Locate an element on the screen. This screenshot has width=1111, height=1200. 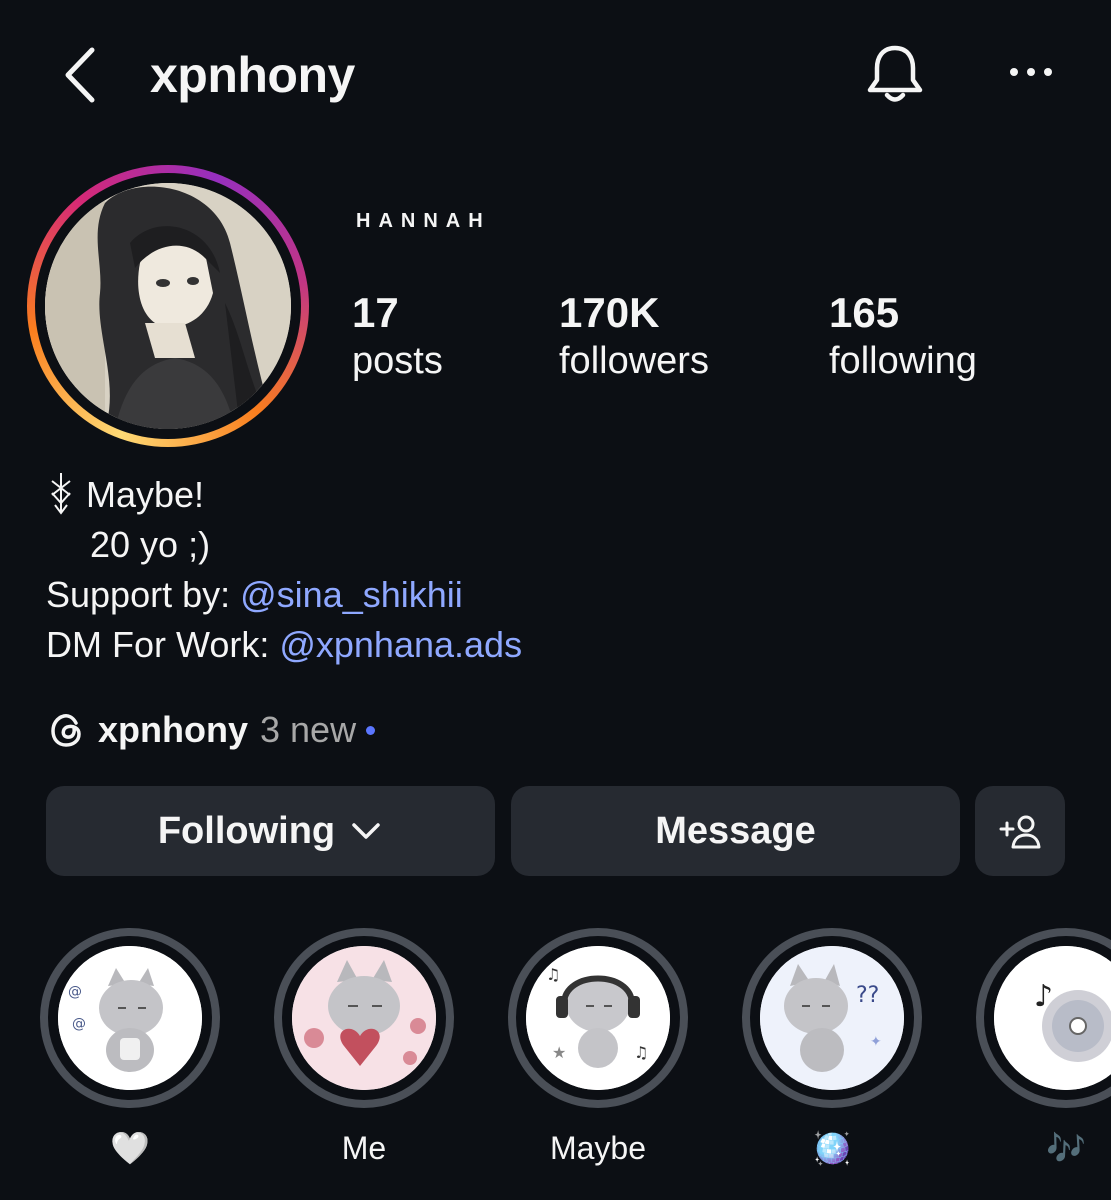
message-label: Message is located at coordinates (735, 830).